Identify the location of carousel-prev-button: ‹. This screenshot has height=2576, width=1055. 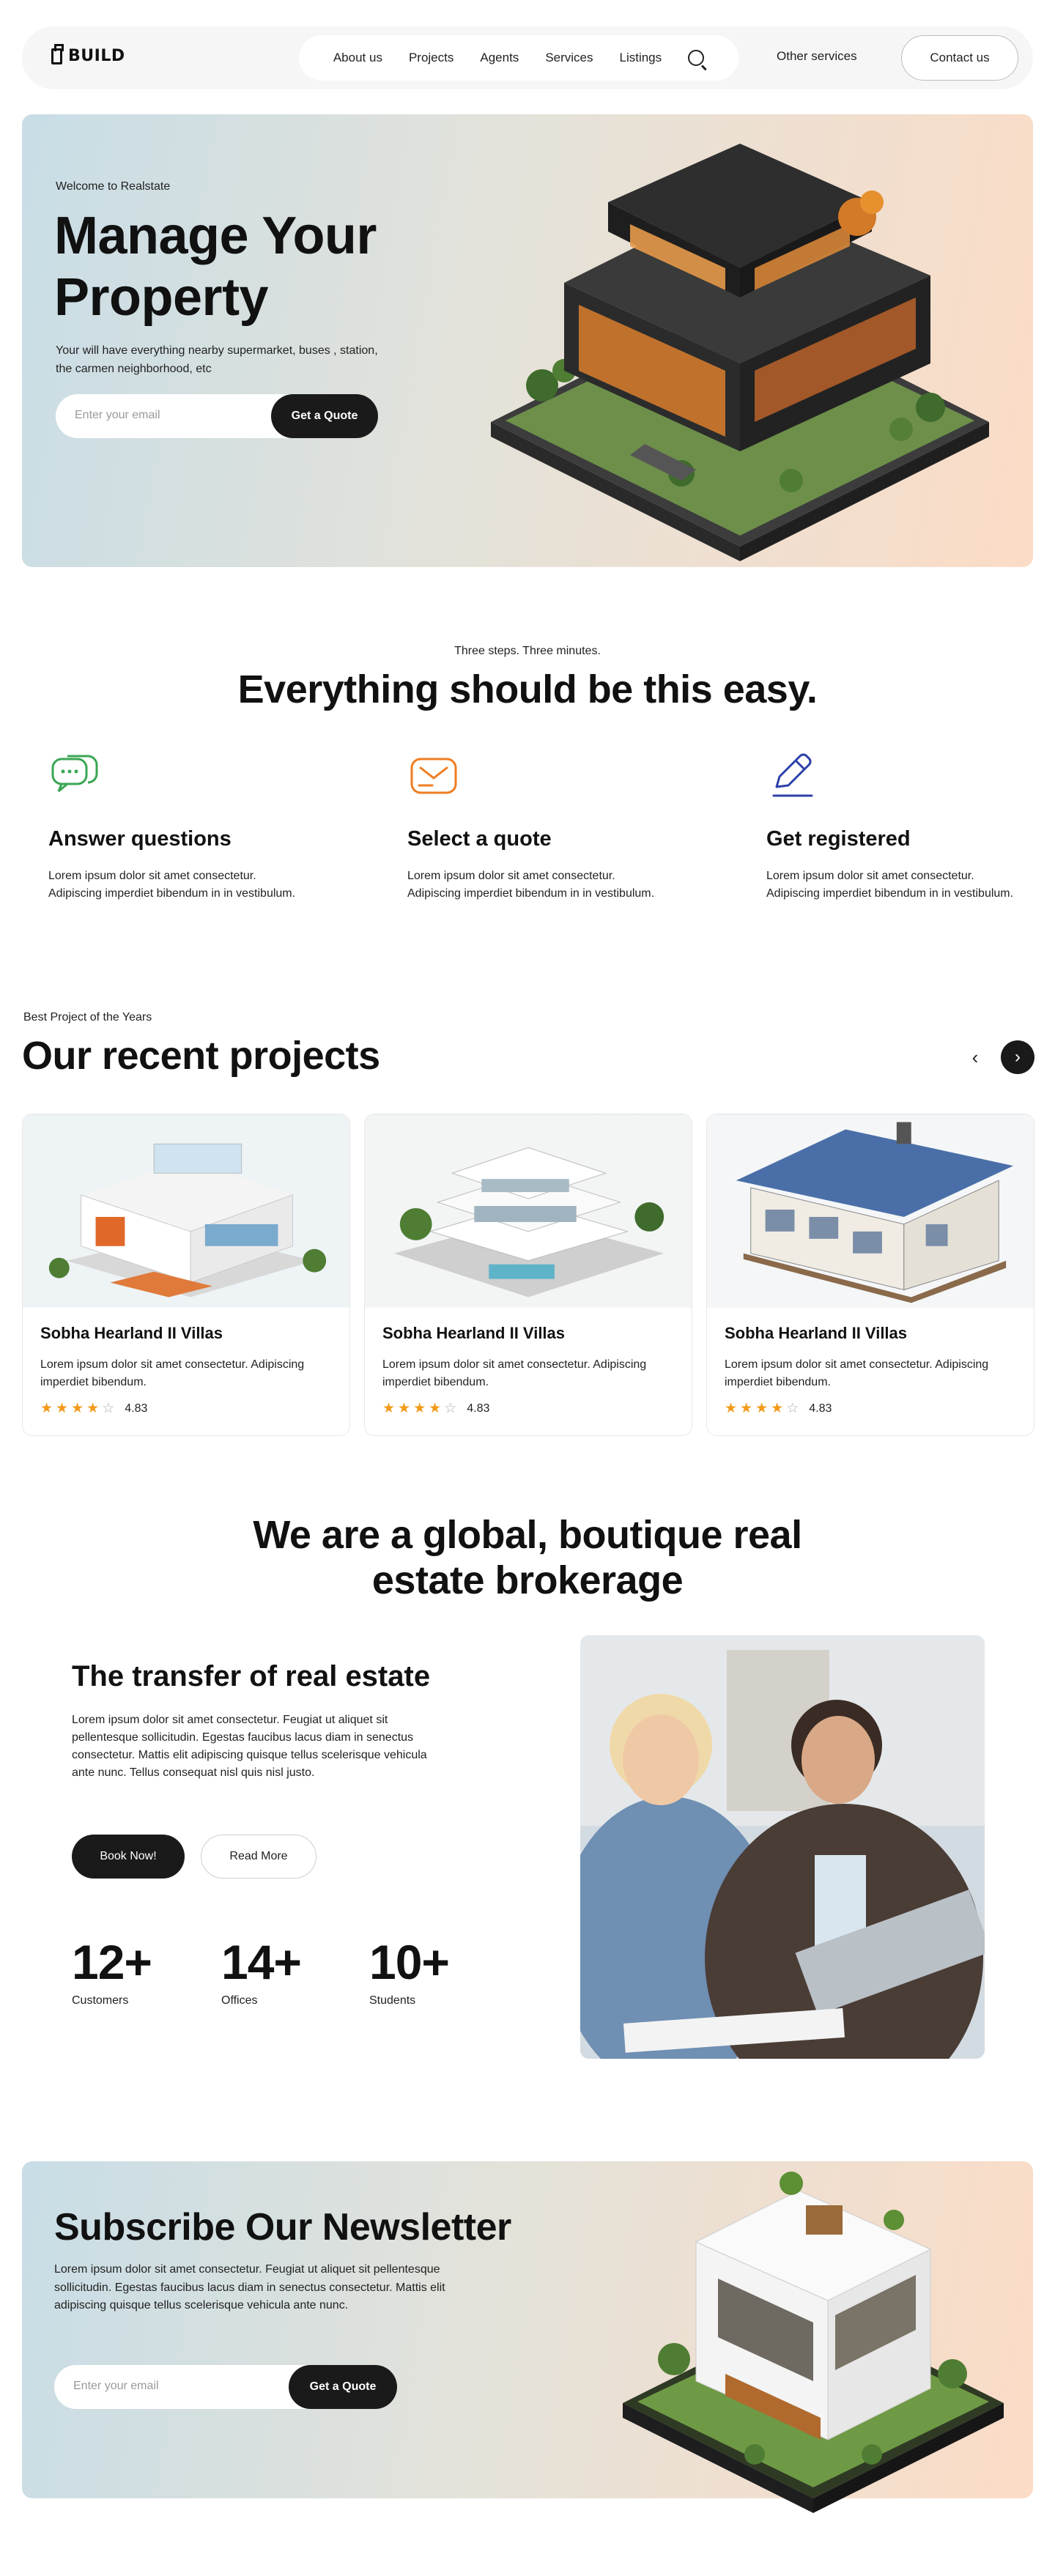
(976, 1057).